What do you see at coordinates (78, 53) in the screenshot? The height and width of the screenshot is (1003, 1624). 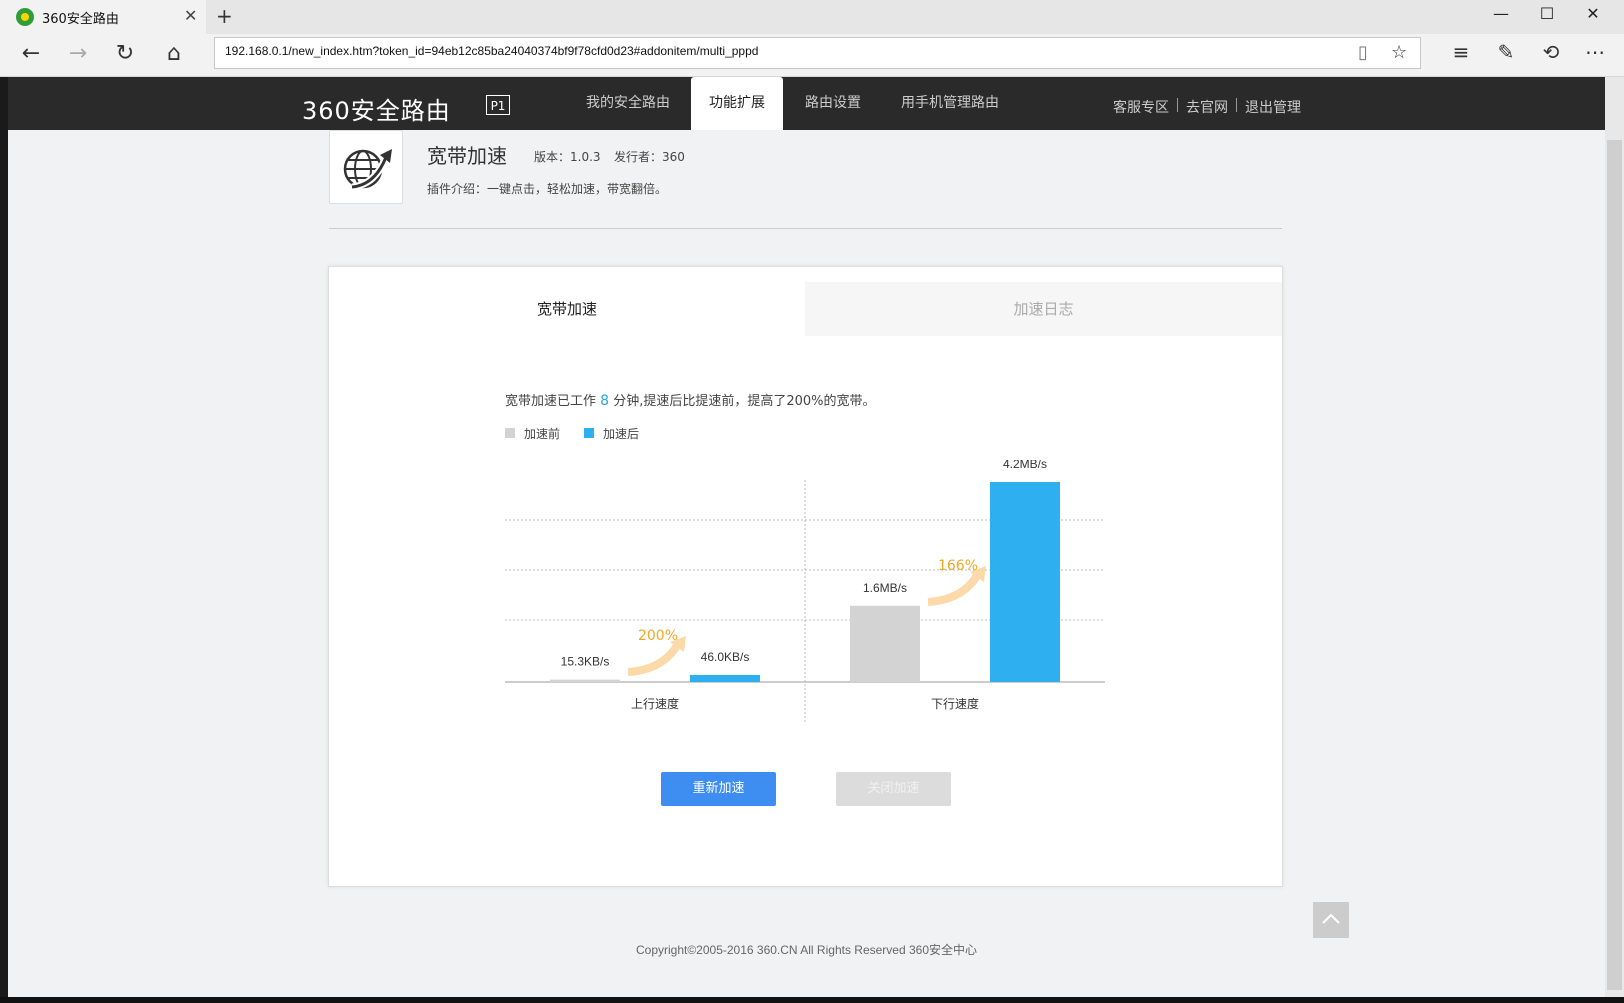 I see `forward-icon: →` at bounding box center [78, 53].